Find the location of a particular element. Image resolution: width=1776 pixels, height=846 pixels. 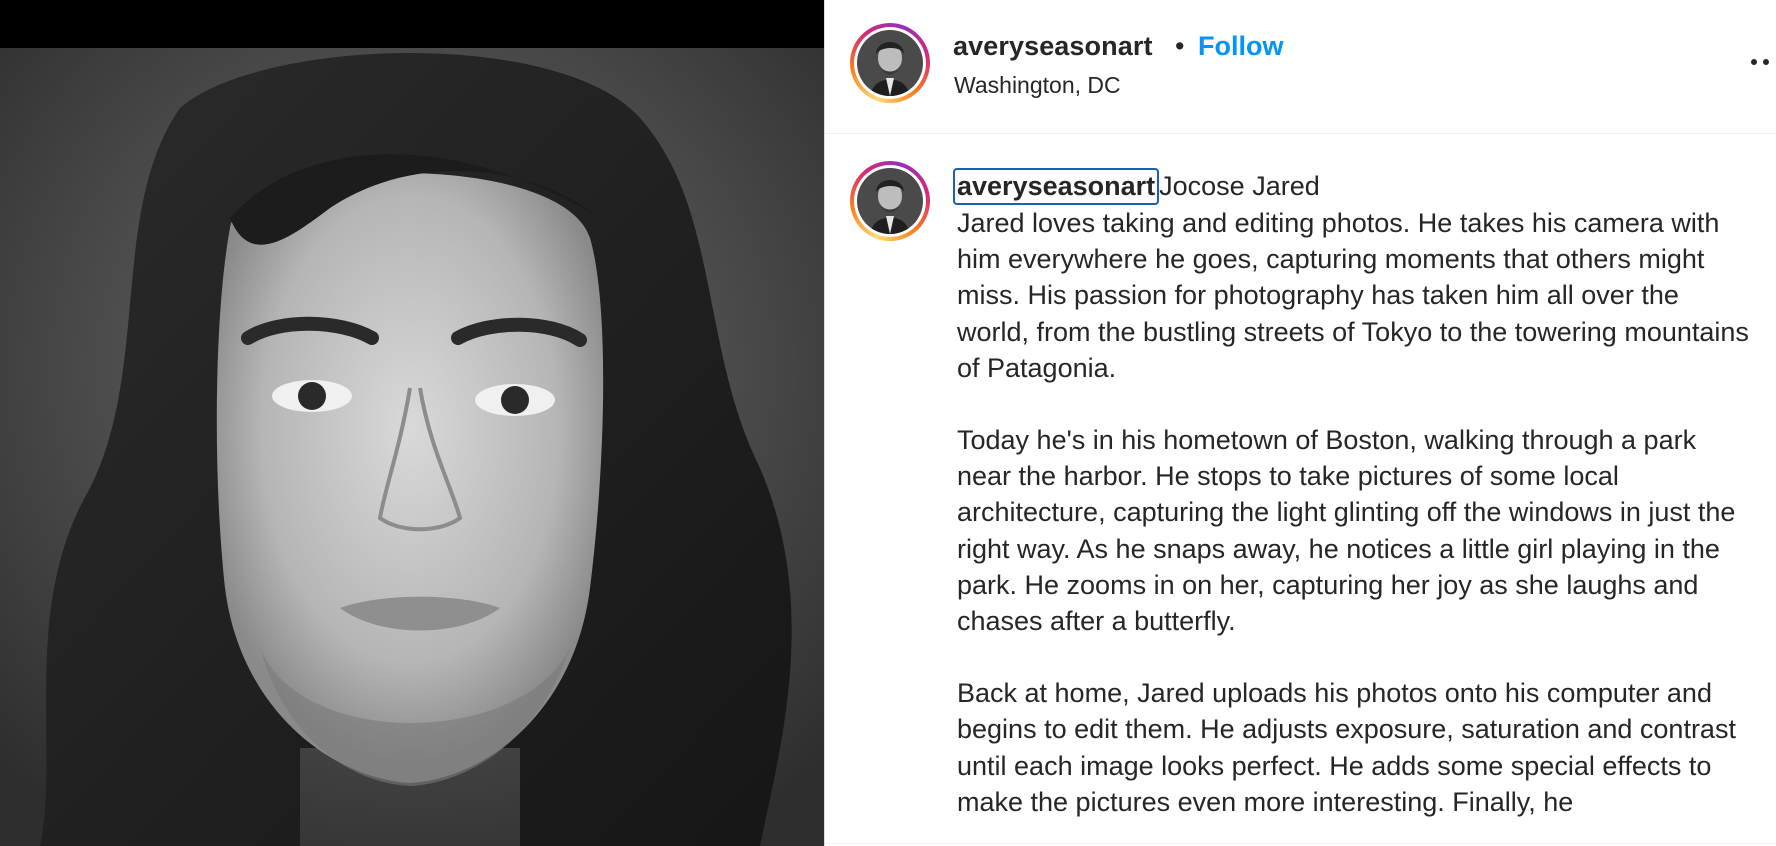

caption-title: Jocose Jared is located at coordinates (1239, 186).